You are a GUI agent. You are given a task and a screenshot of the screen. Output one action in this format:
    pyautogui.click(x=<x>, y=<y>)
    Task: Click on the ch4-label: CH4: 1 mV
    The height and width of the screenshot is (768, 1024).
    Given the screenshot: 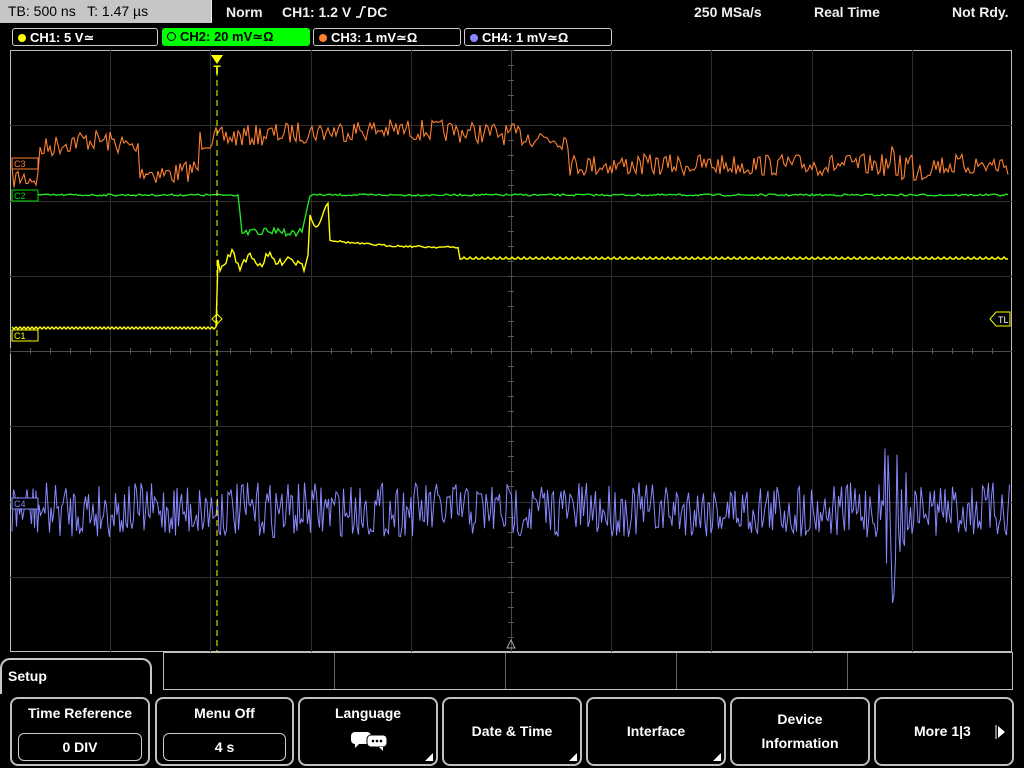 What is the action you would take?
    pyautogui.click(x=515, y=37)
    